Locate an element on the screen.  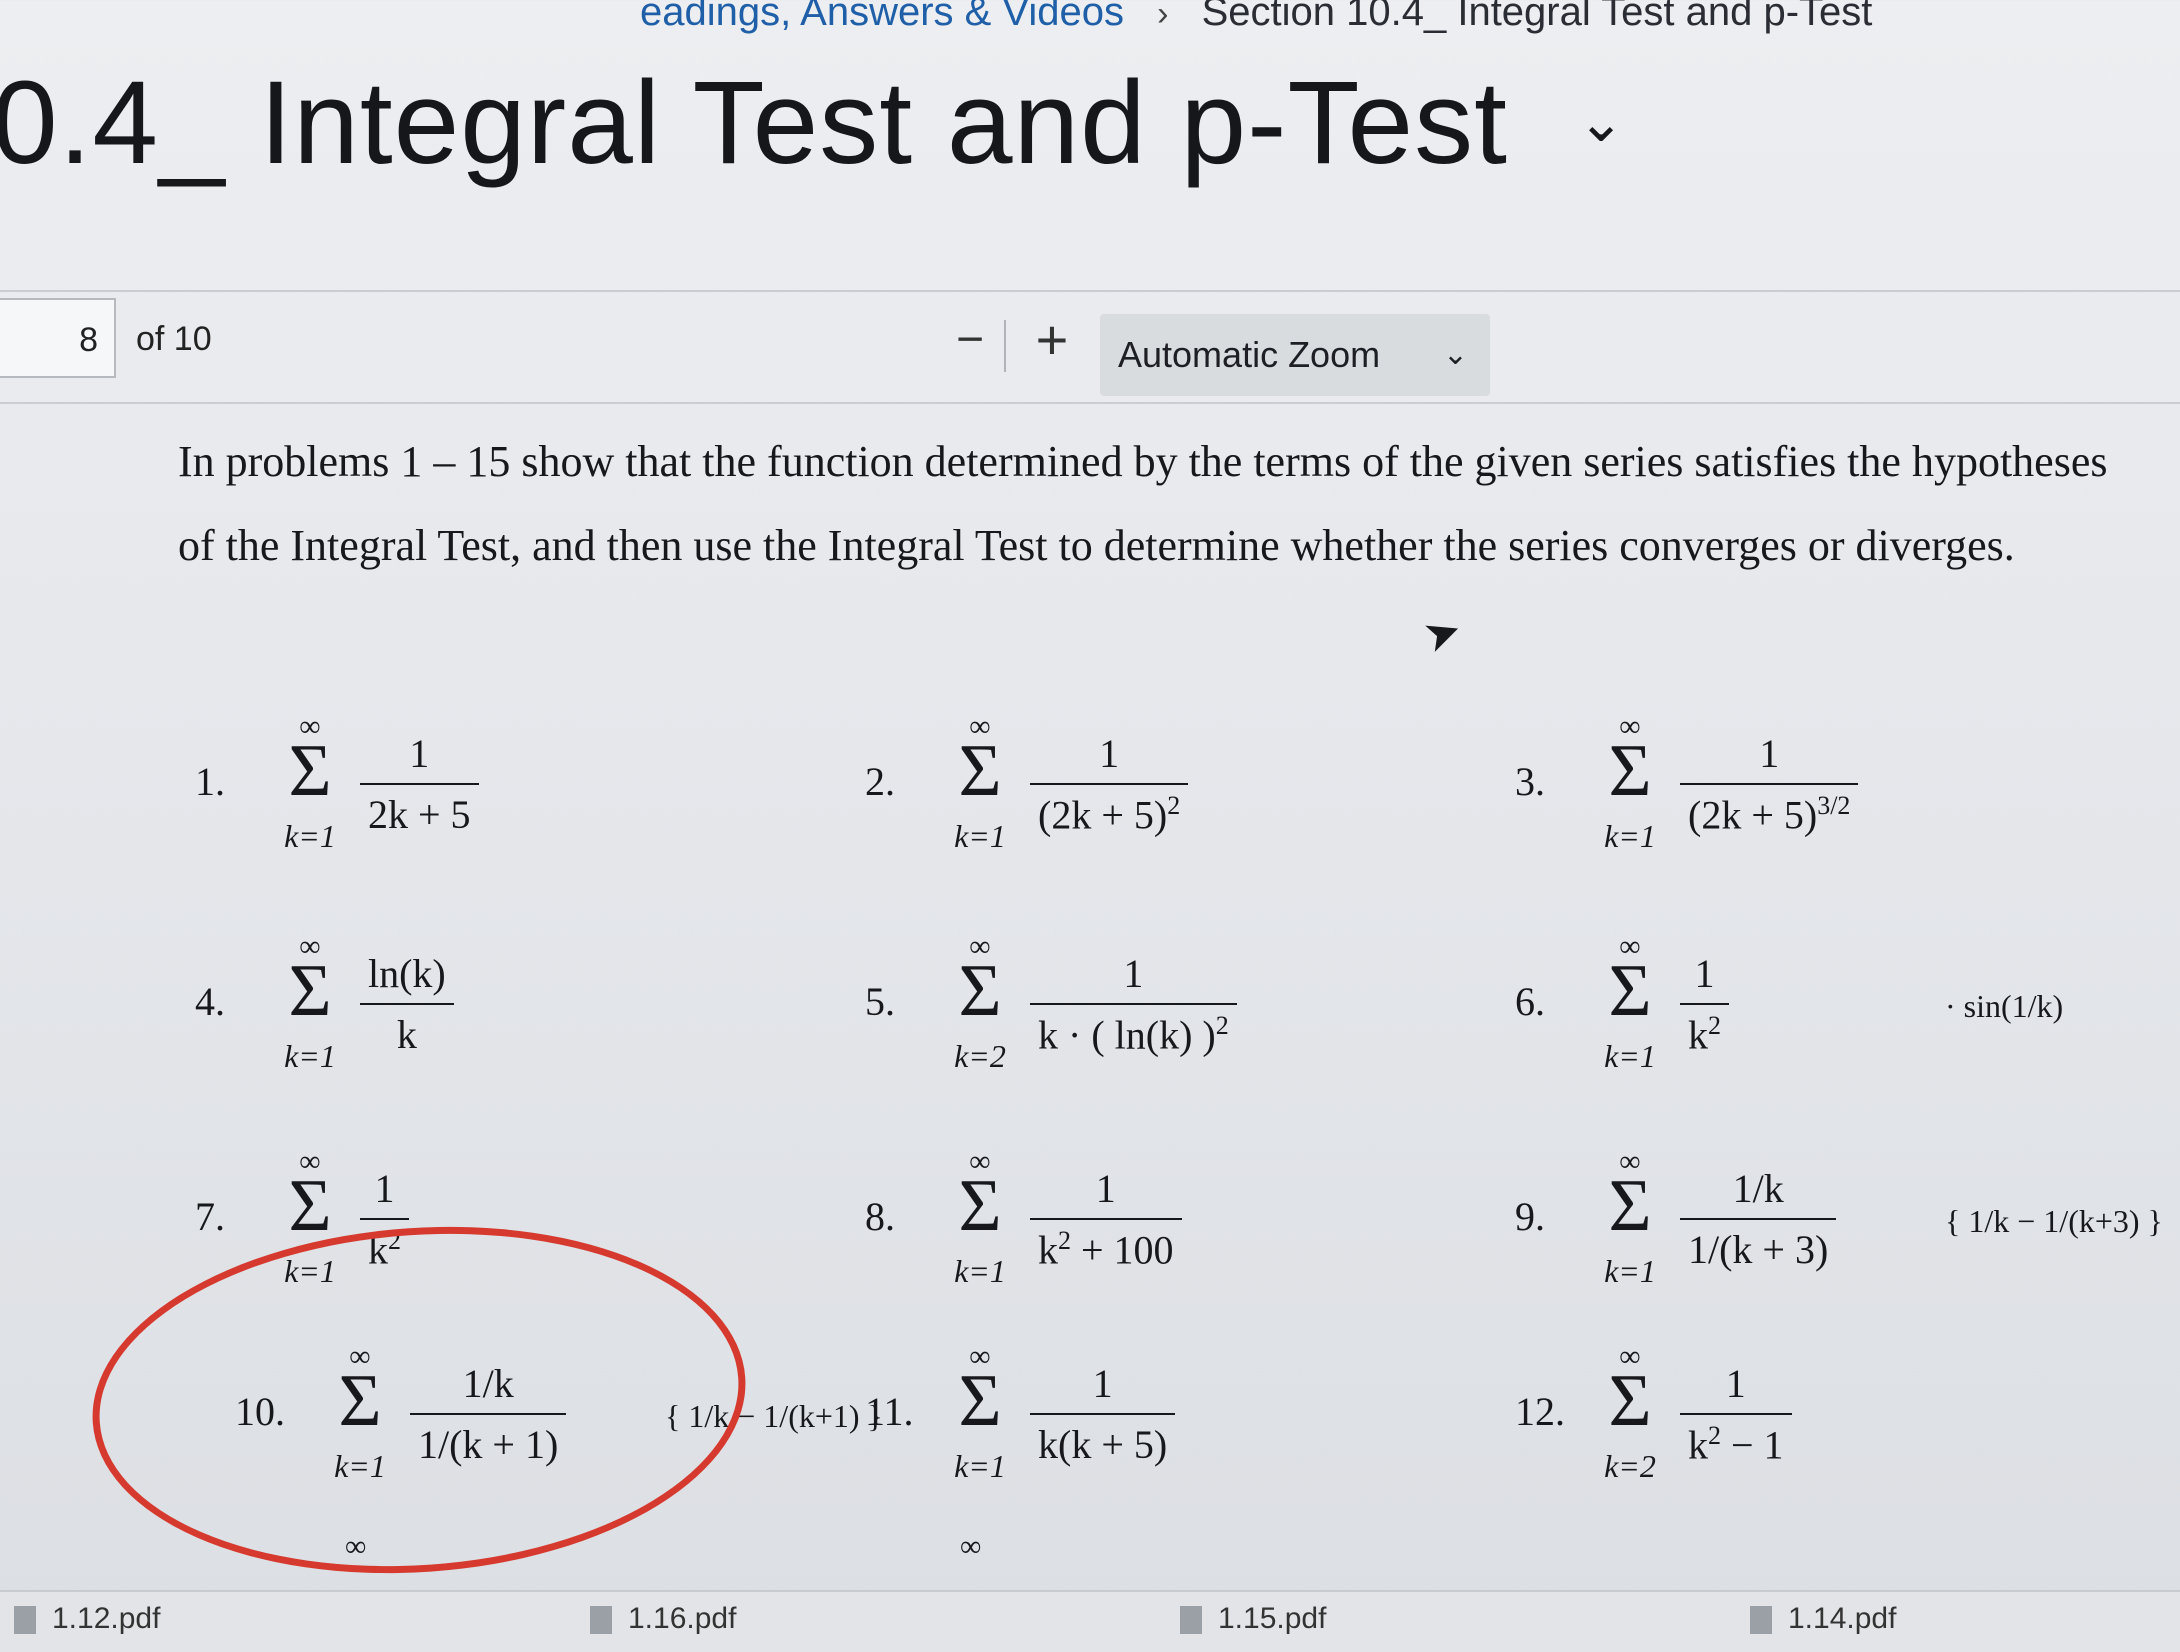
zoom-in-button: + is located at coordinates (1052, 340).